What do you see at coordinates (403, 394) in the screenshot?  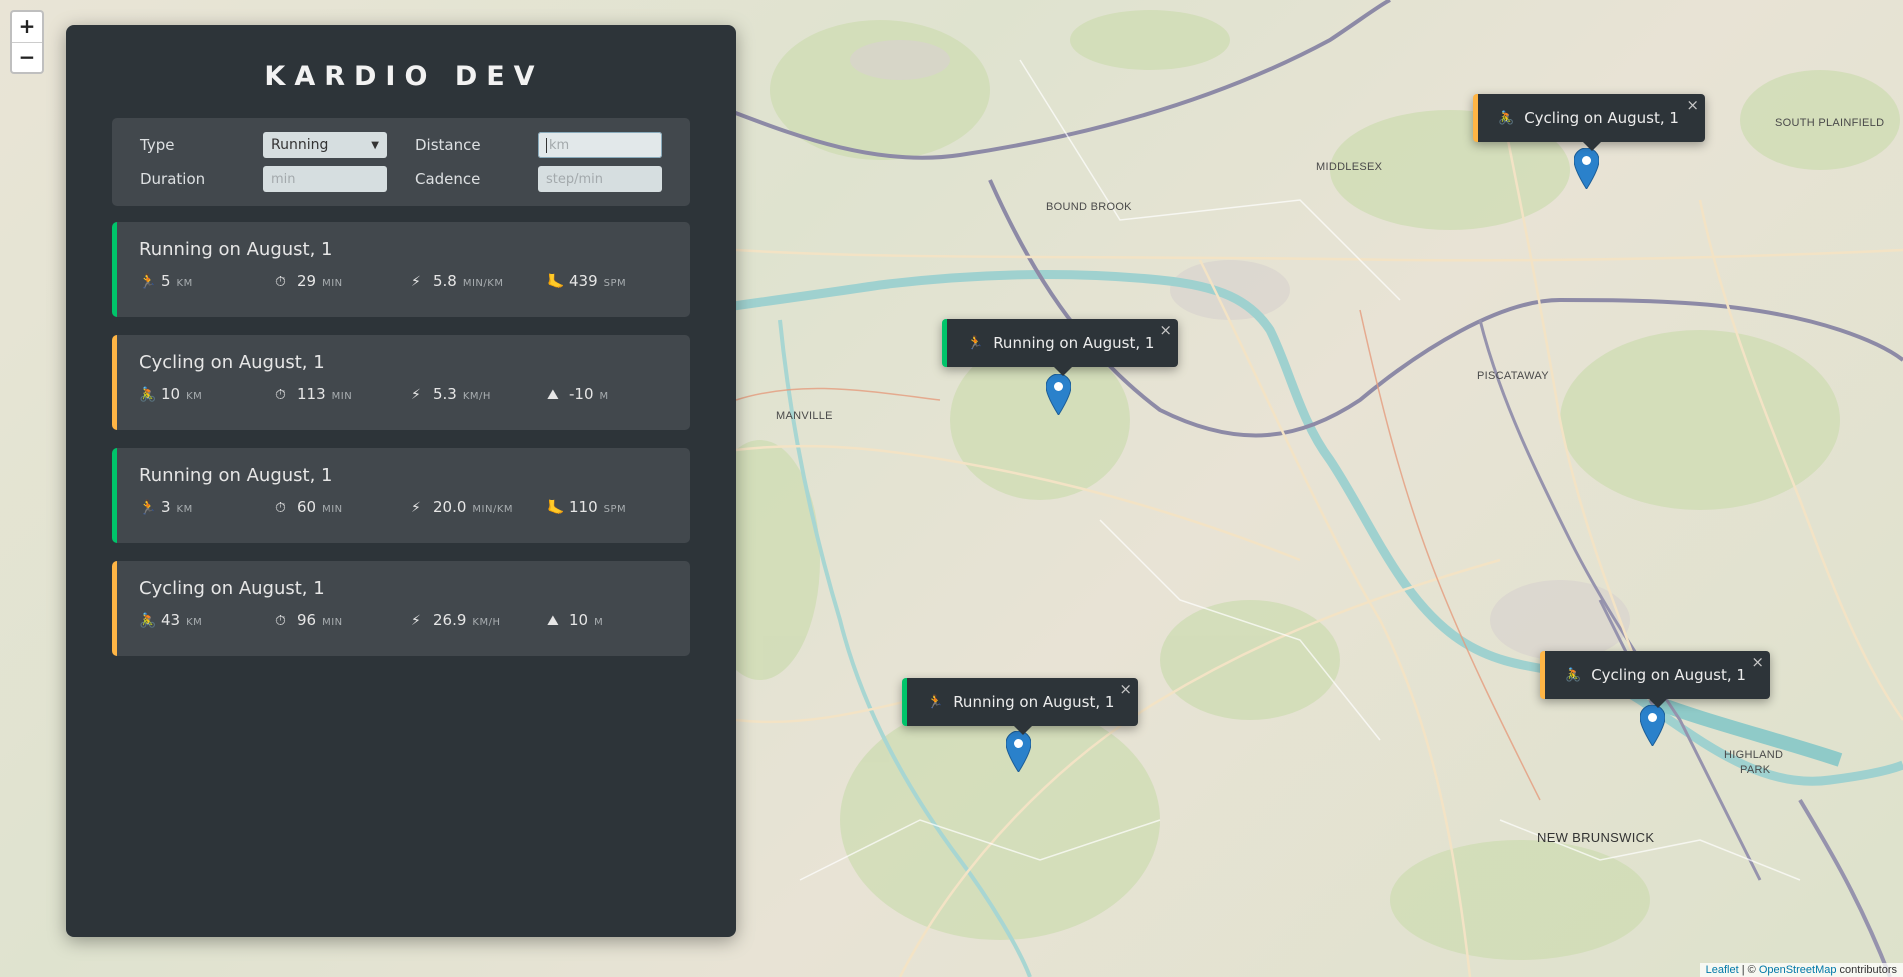 I see `workout-details: 🚴 10 km ⏱ 113 min ⚡ 5.3 km/h ⛰ -10 m` at bounding box center [403, 394].